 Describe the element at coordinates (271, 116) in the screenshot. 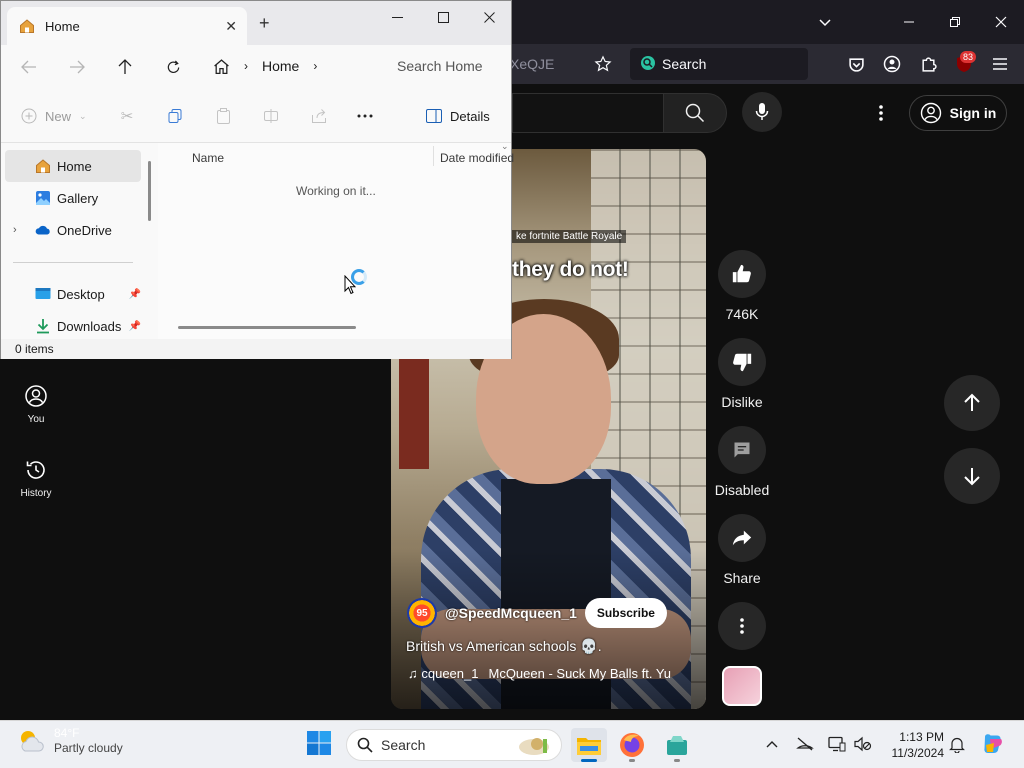

I see `rename-icon` at that location.